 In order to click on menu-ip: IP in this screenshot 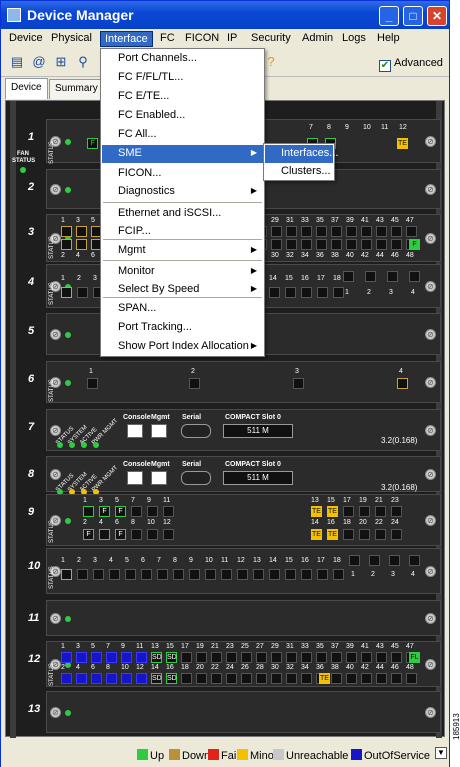, I will do `click(232, 38)`.